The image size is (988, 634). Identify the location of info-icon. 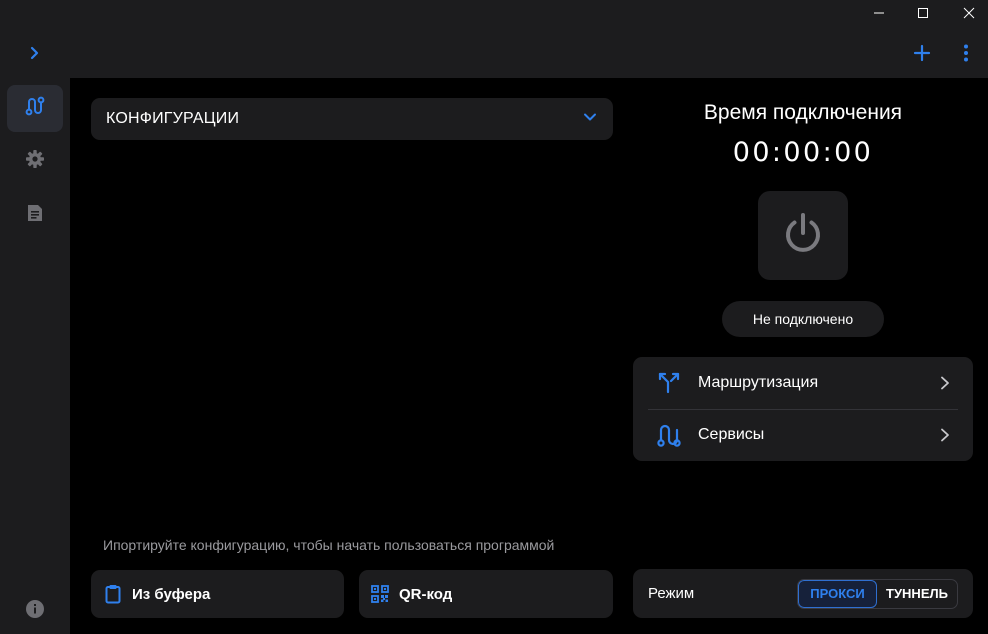
(35, 609).